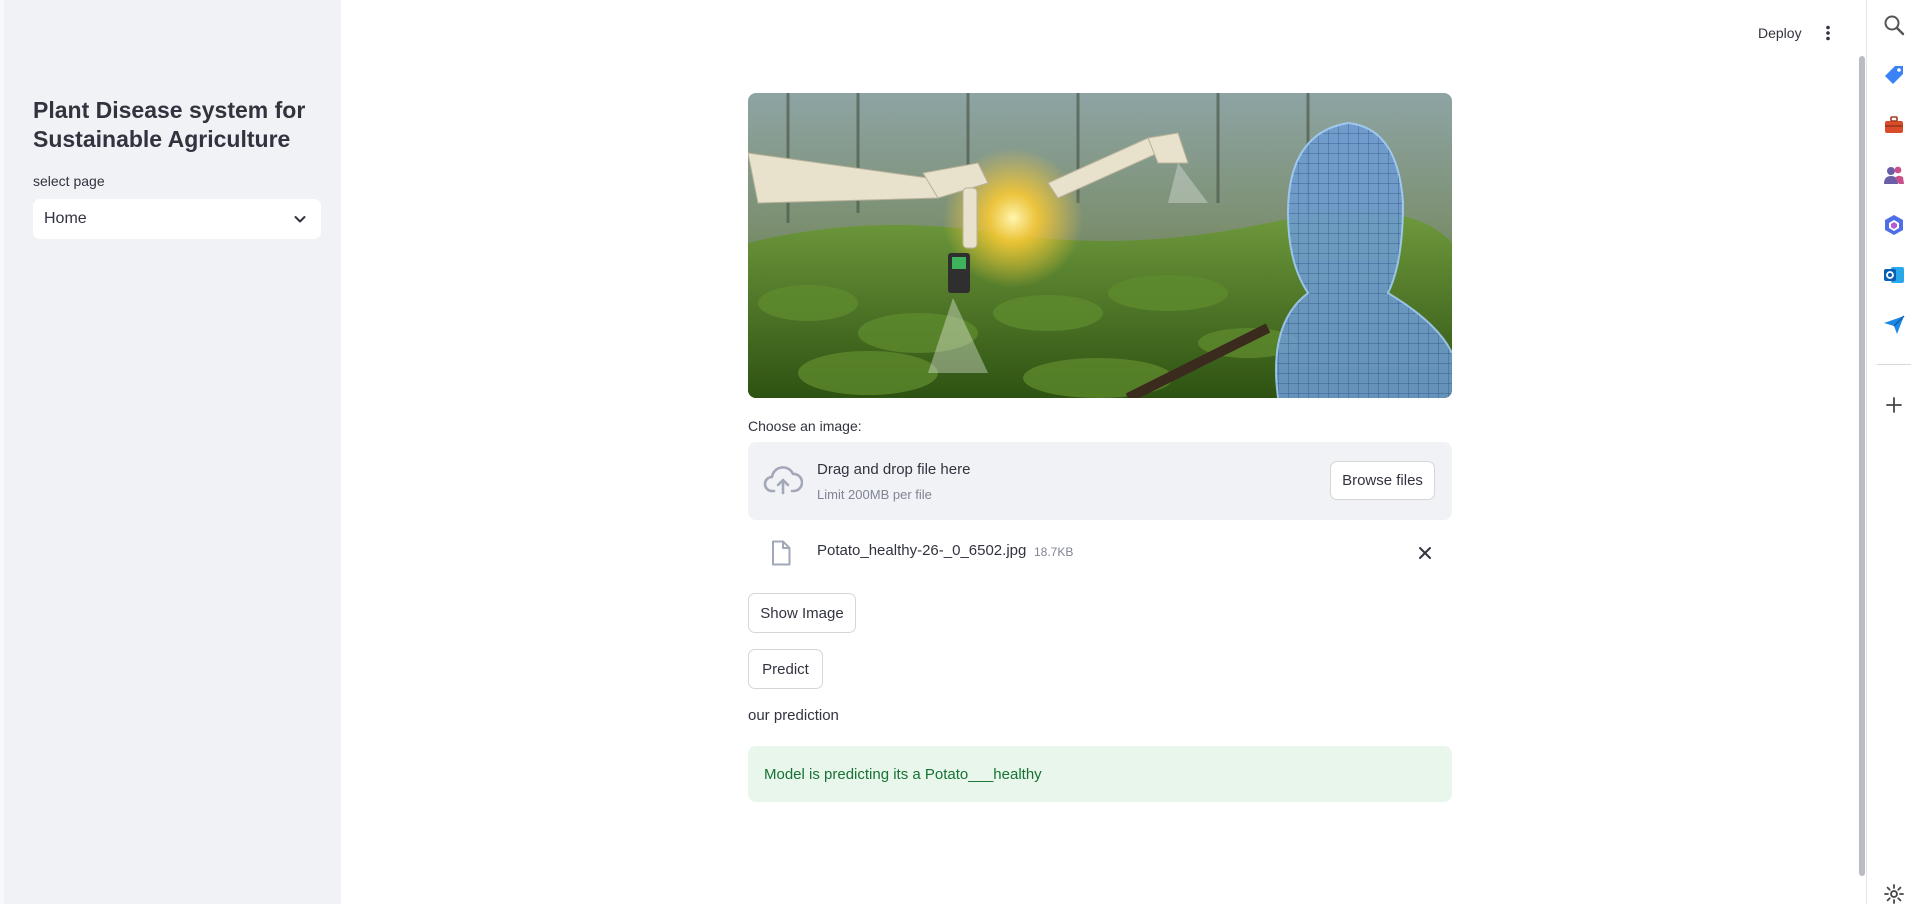 The height and width of the screenshot is (904, 1920). I want to click on dropzone-limit: Limit 200MB per file, so click(874, 494).